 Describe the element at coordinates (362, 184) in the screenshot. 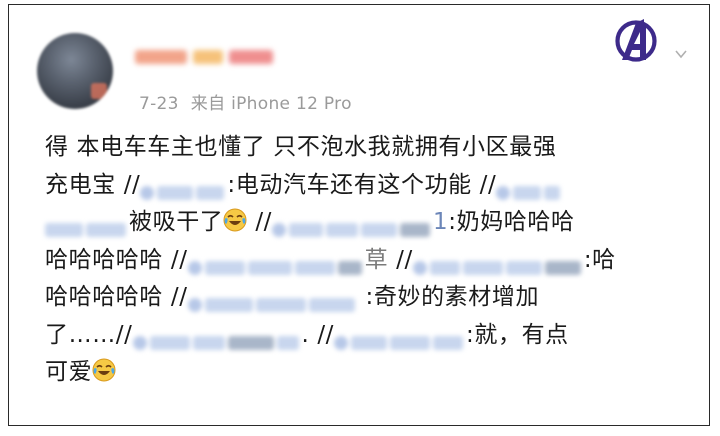

I see `post-text: :电动汽车还有这个功能 //` at that location.